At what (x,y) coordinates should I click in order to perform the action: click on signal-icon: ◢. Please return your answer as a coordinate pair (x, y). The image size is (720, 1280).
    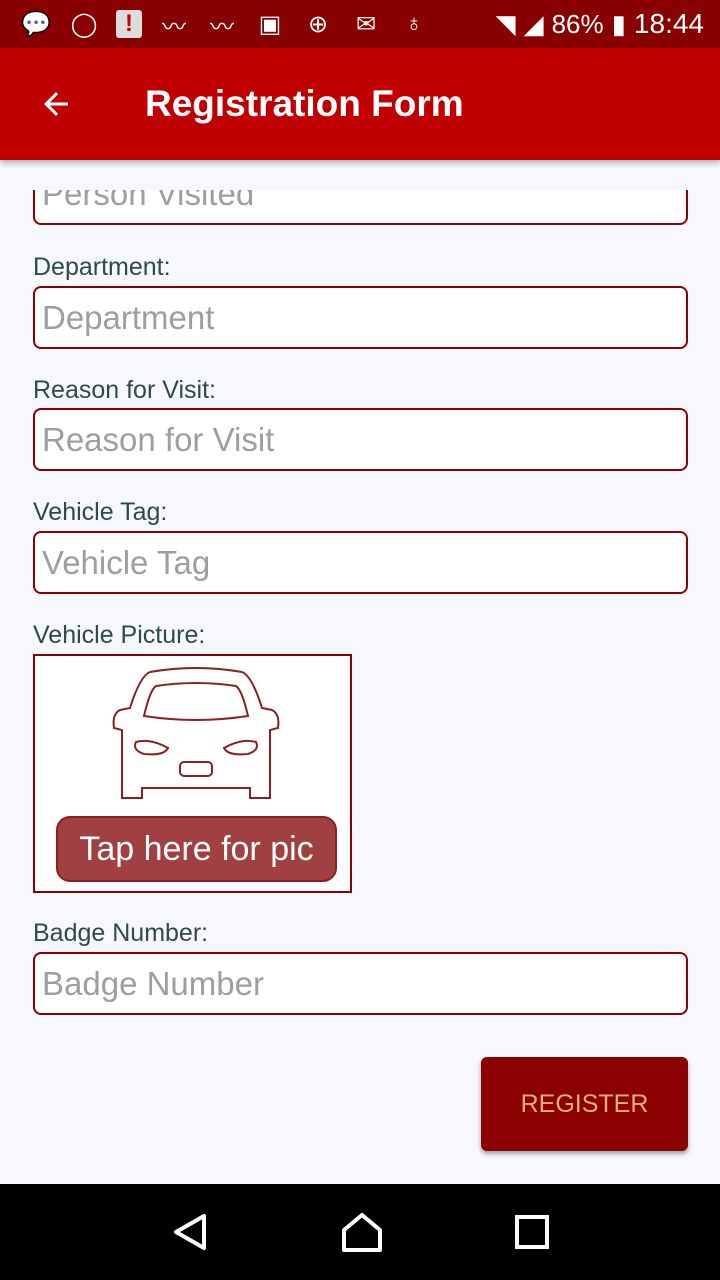
    Looking at the image, I should click on (533, 23).